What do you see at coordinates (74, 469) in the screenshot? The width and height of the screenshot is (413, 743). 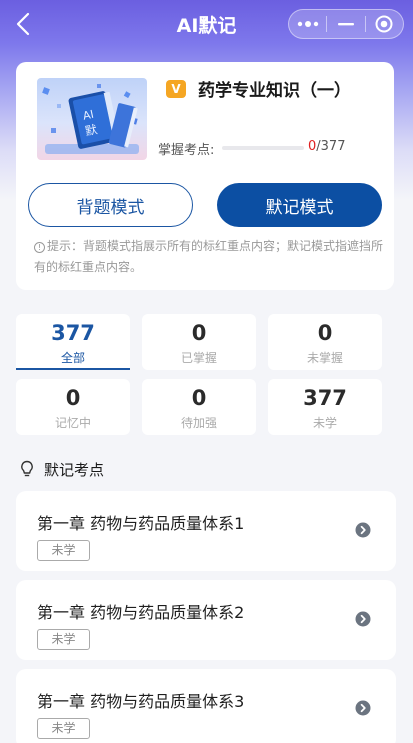 I see `section-title: 默记考点` at bounding box center [74, 469].